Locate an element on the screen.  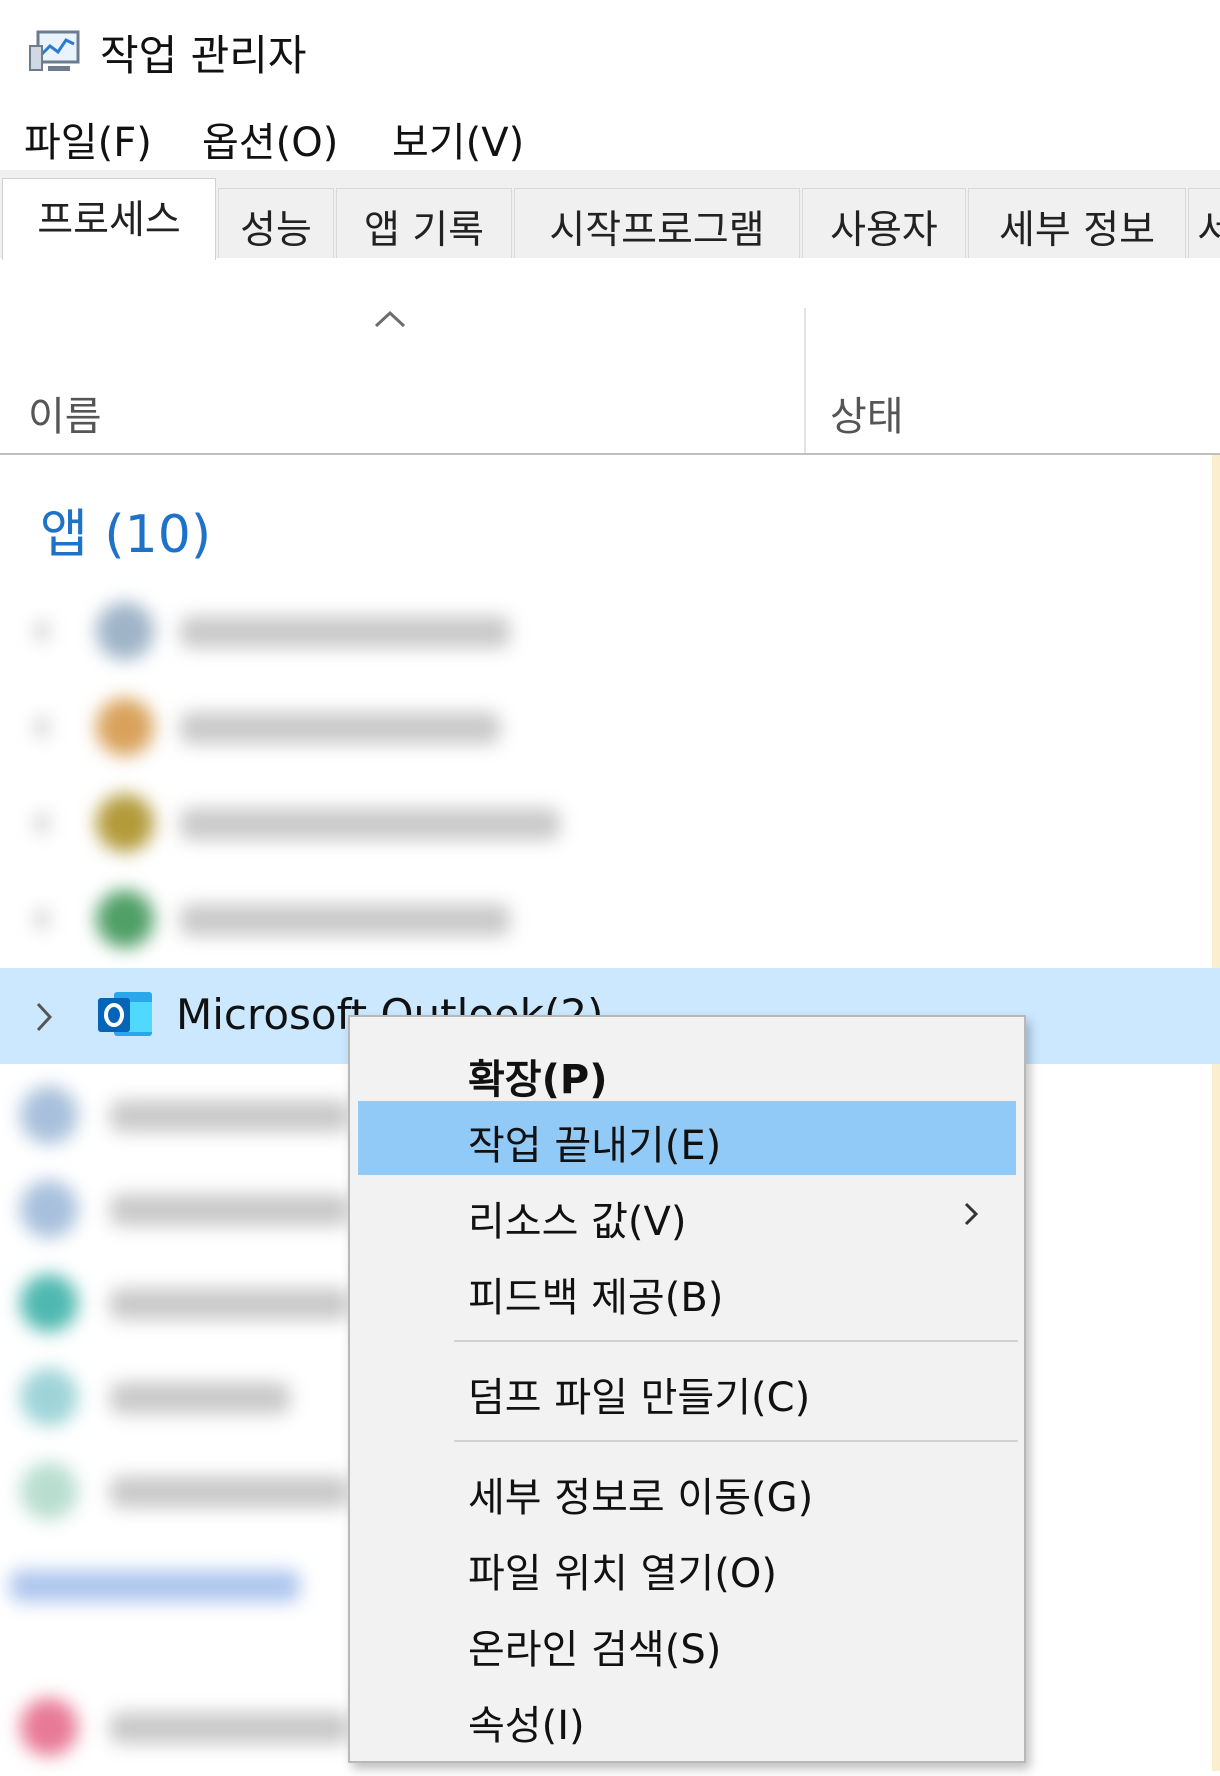
column-name: 이름 is located at coordinates (65, 413).